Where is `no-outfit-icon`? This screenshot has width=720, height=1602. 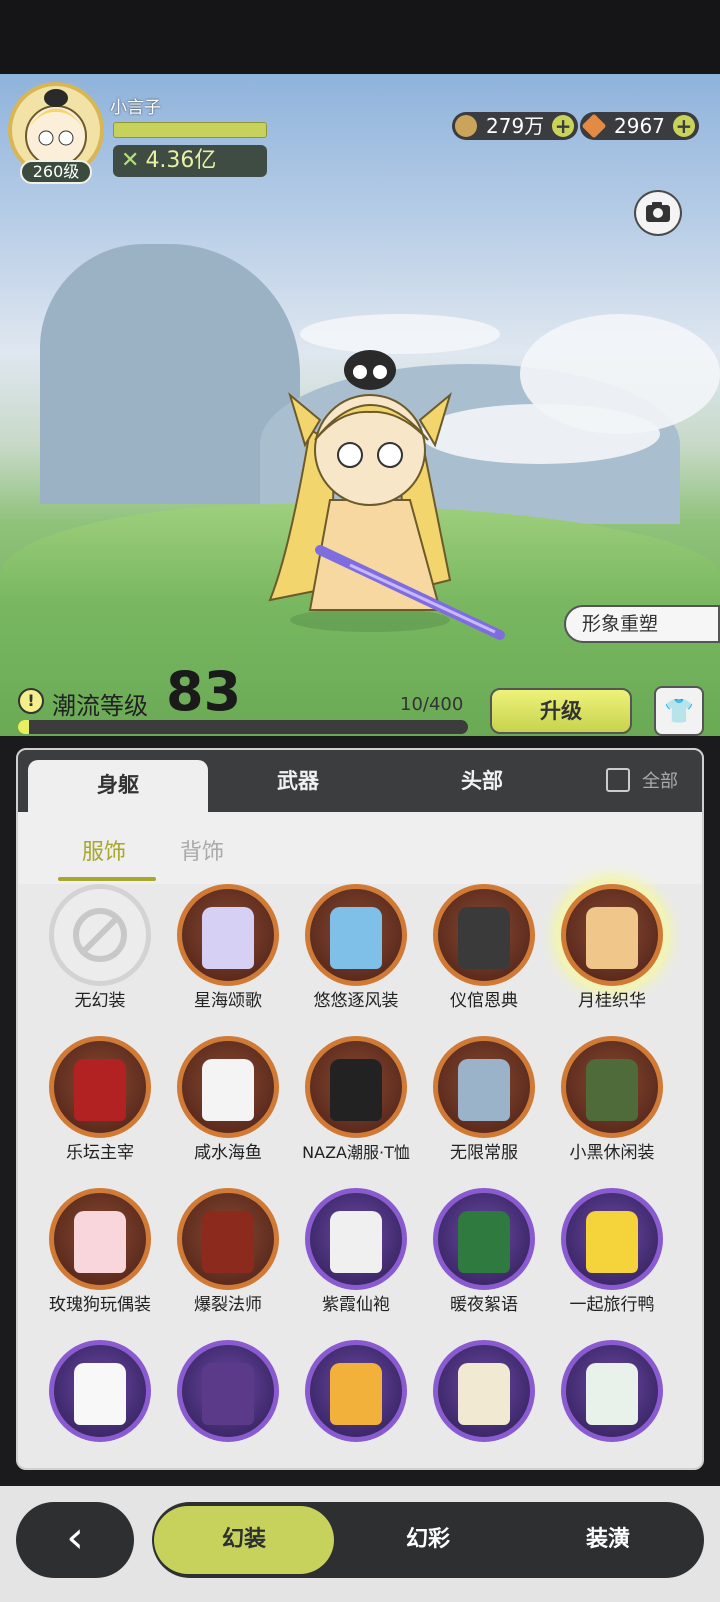
no-outfit-icon is located at coordinates (100, 935).